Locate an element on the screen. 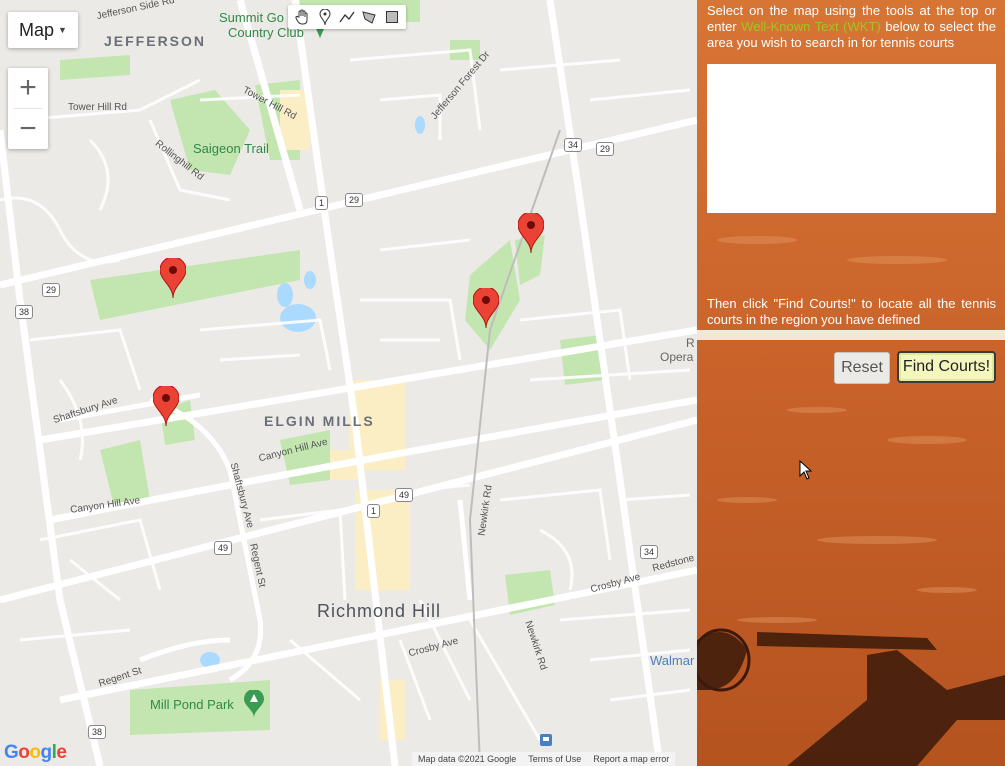 The width and height of the screenshot is (1005, 766). park-place-icon is located at coordinates (254, 704).